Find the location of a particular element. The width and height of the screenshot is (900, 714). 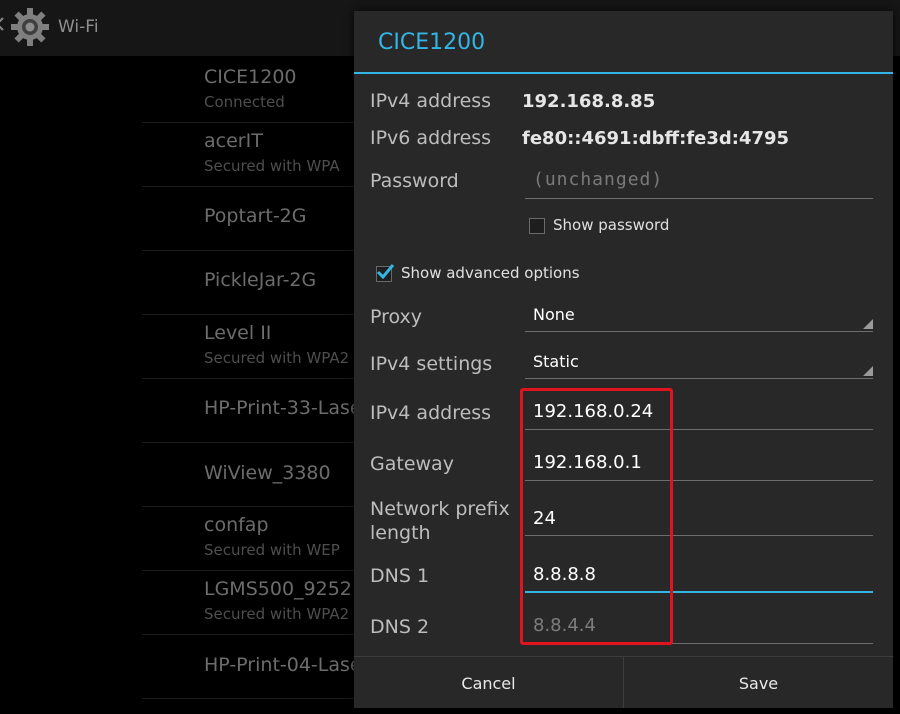

dns1-label: DNS 1 is located at coordinates (400, 576).